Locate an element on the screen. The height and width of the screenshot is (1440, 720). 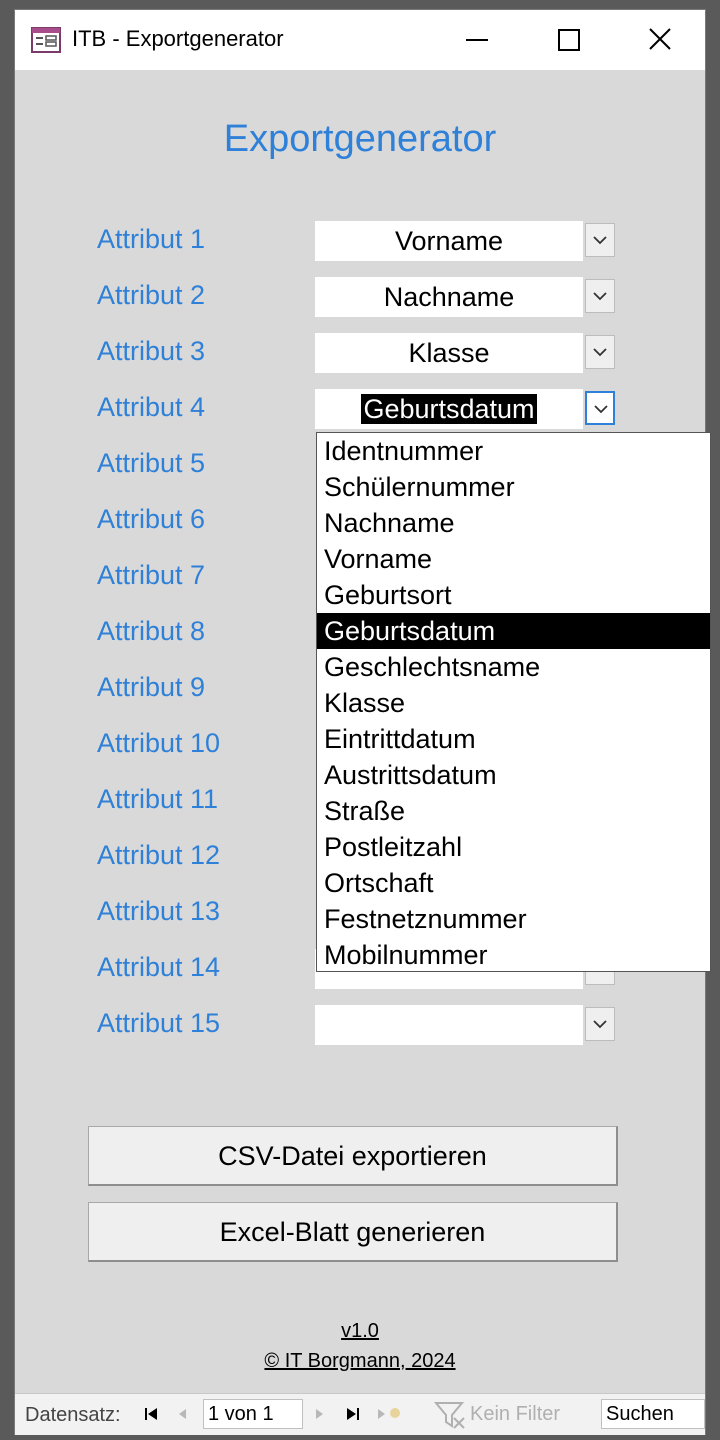
dropdown-option: Geschlechtsname is located at coordinates (513, 667).